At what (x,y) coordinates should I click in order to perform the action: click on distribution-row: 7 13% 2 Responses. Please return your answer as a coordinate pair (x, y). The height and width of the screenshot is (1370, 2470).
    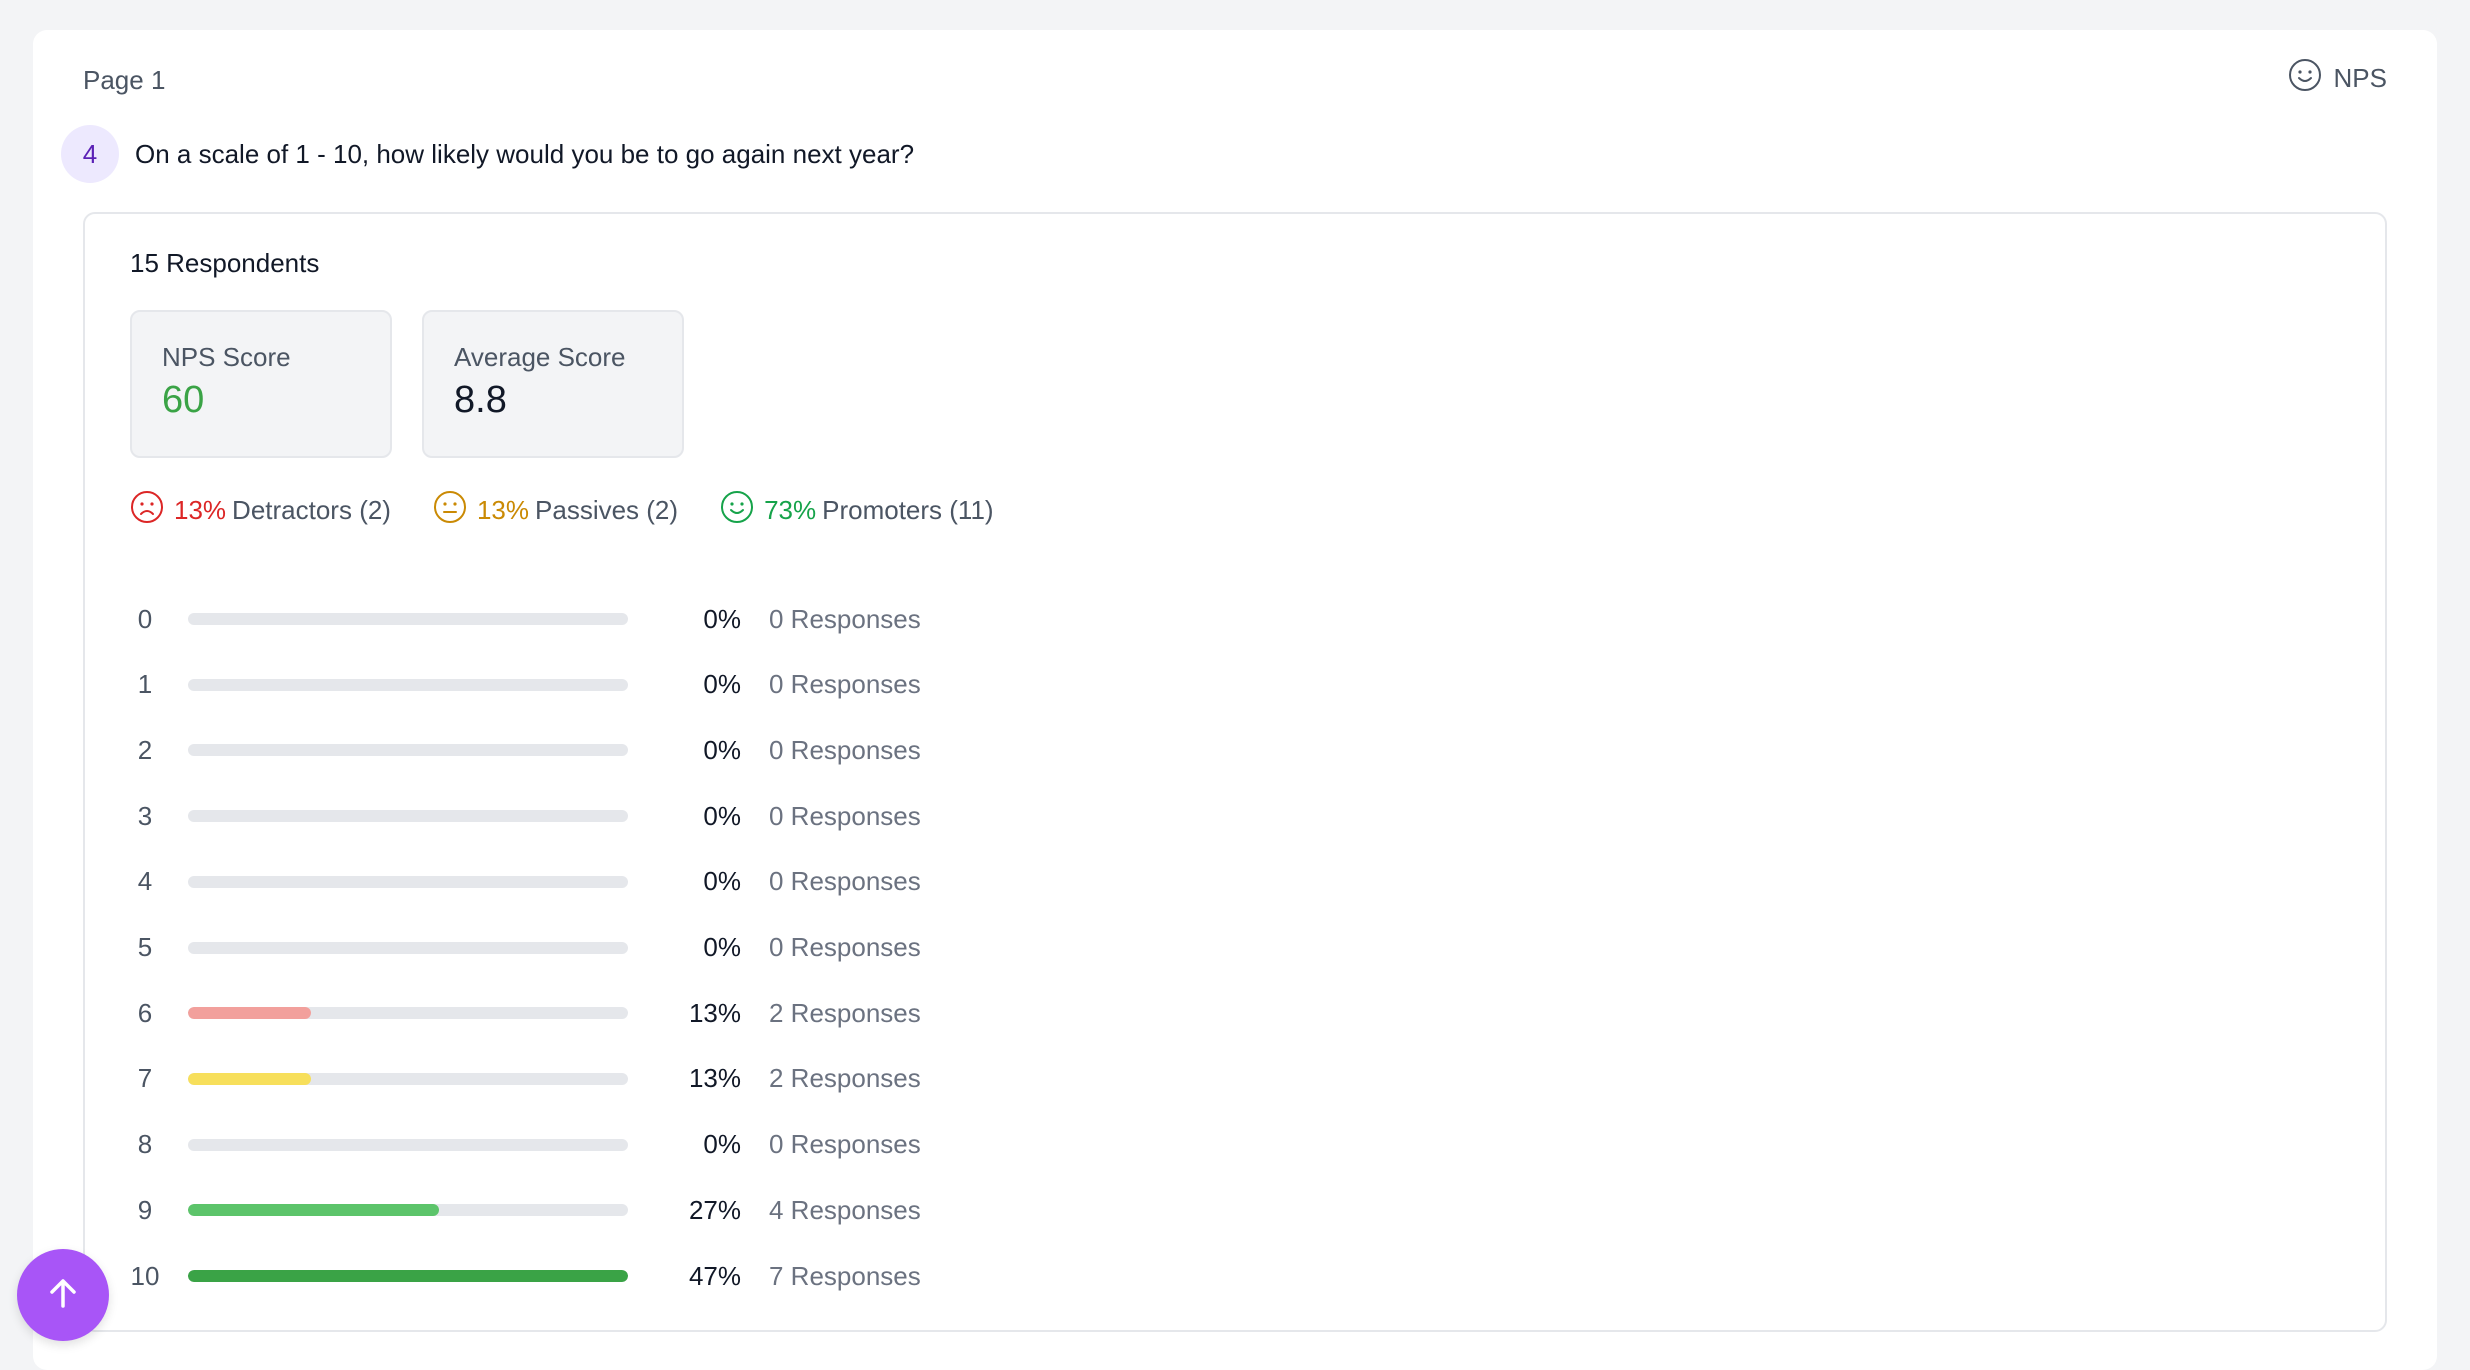
    Looking at the image, I should click on (585, 1079).